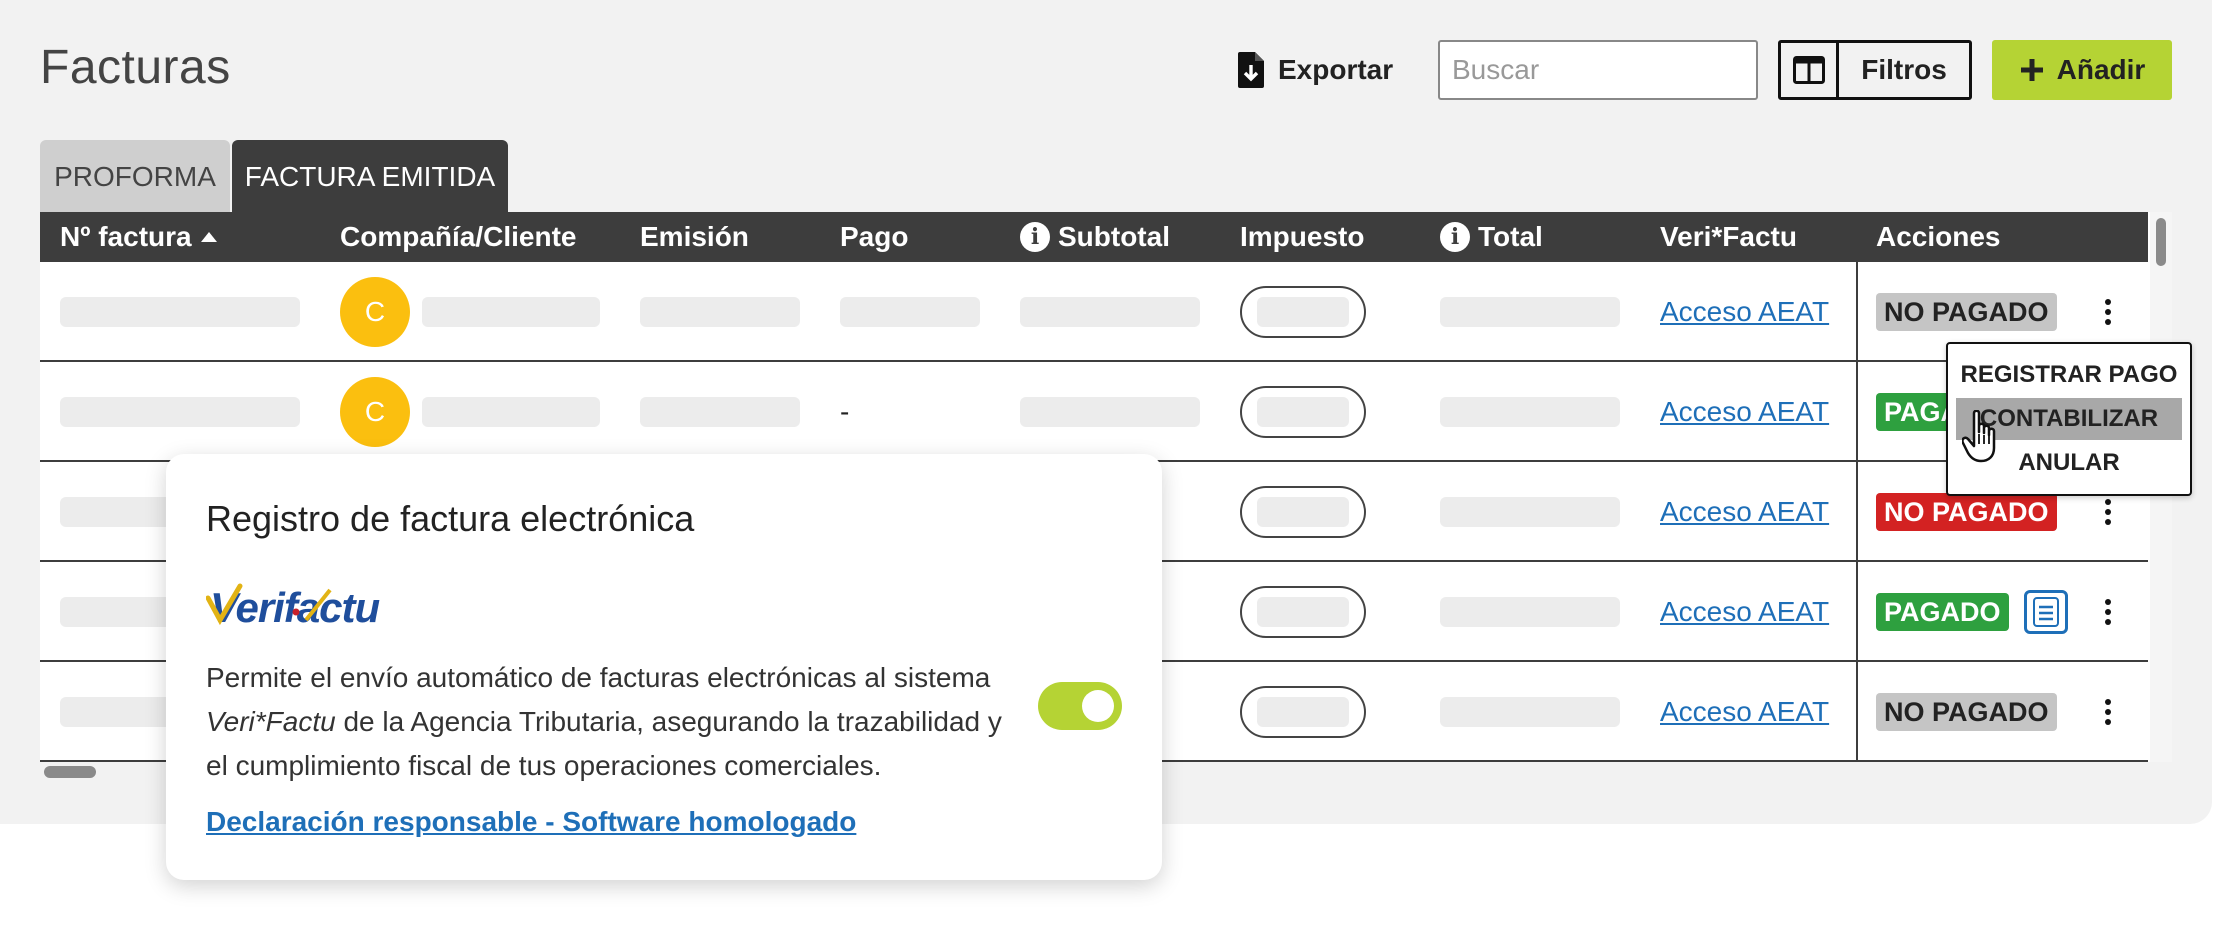 The height and width of the screenshot is (940, 2234). I want to click on filters-button: Filtros, so click(1904, 70).